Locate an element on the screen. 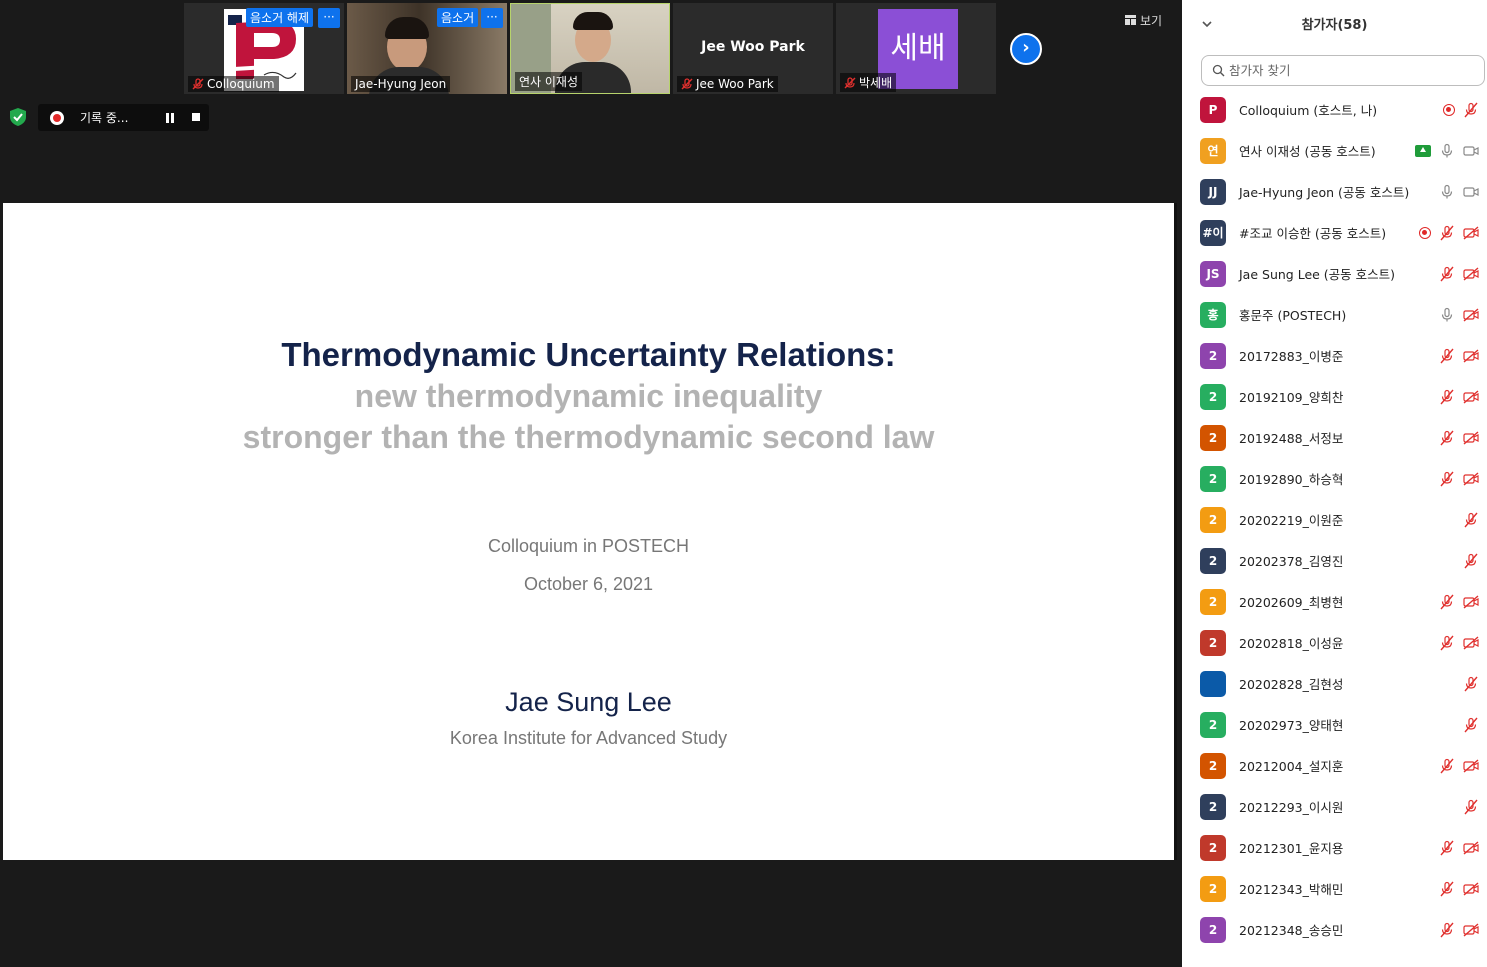  unmute-request-badge: 음소거 해제 is located at coordinates (280, 17).